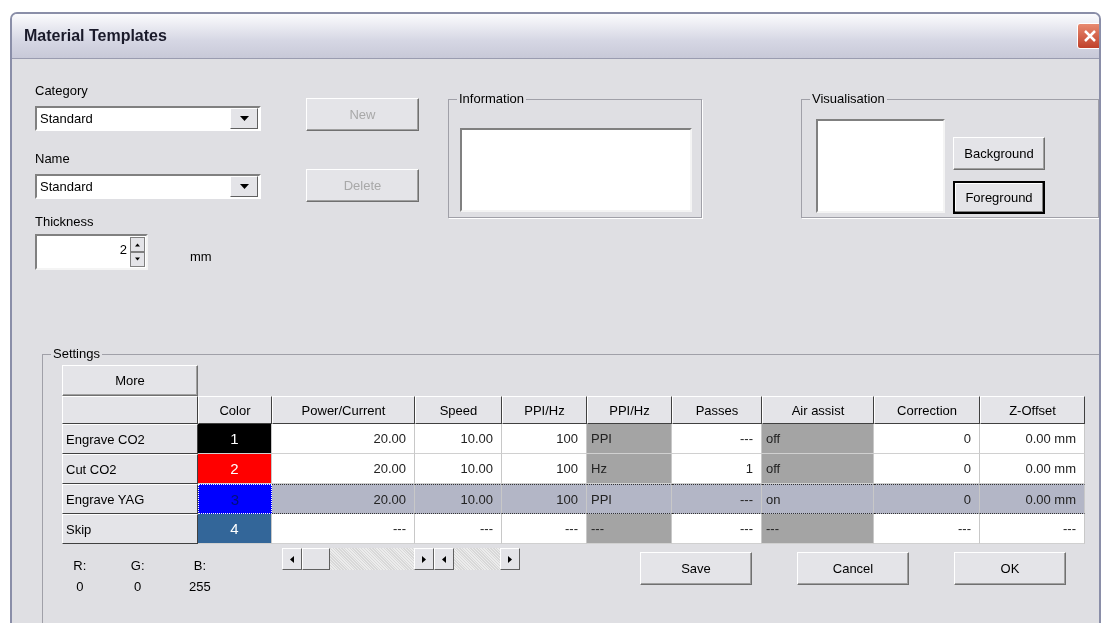 The width and height of the screenshot is (1101, 623). What do you see at coordinates (130, 529) in the screenshot?
I see `row-header: Skip` at bounding box center [130, 529].